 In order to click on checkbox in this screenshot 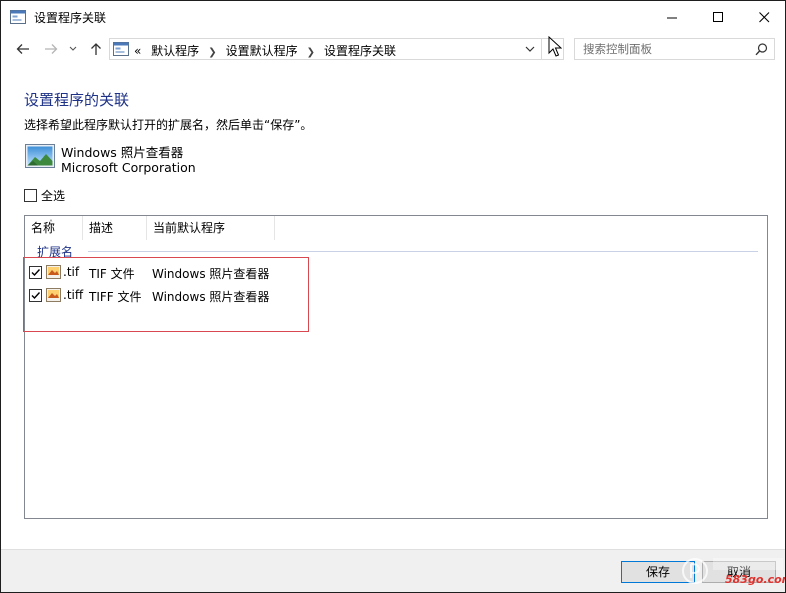, I will do `click(30, 195)`.